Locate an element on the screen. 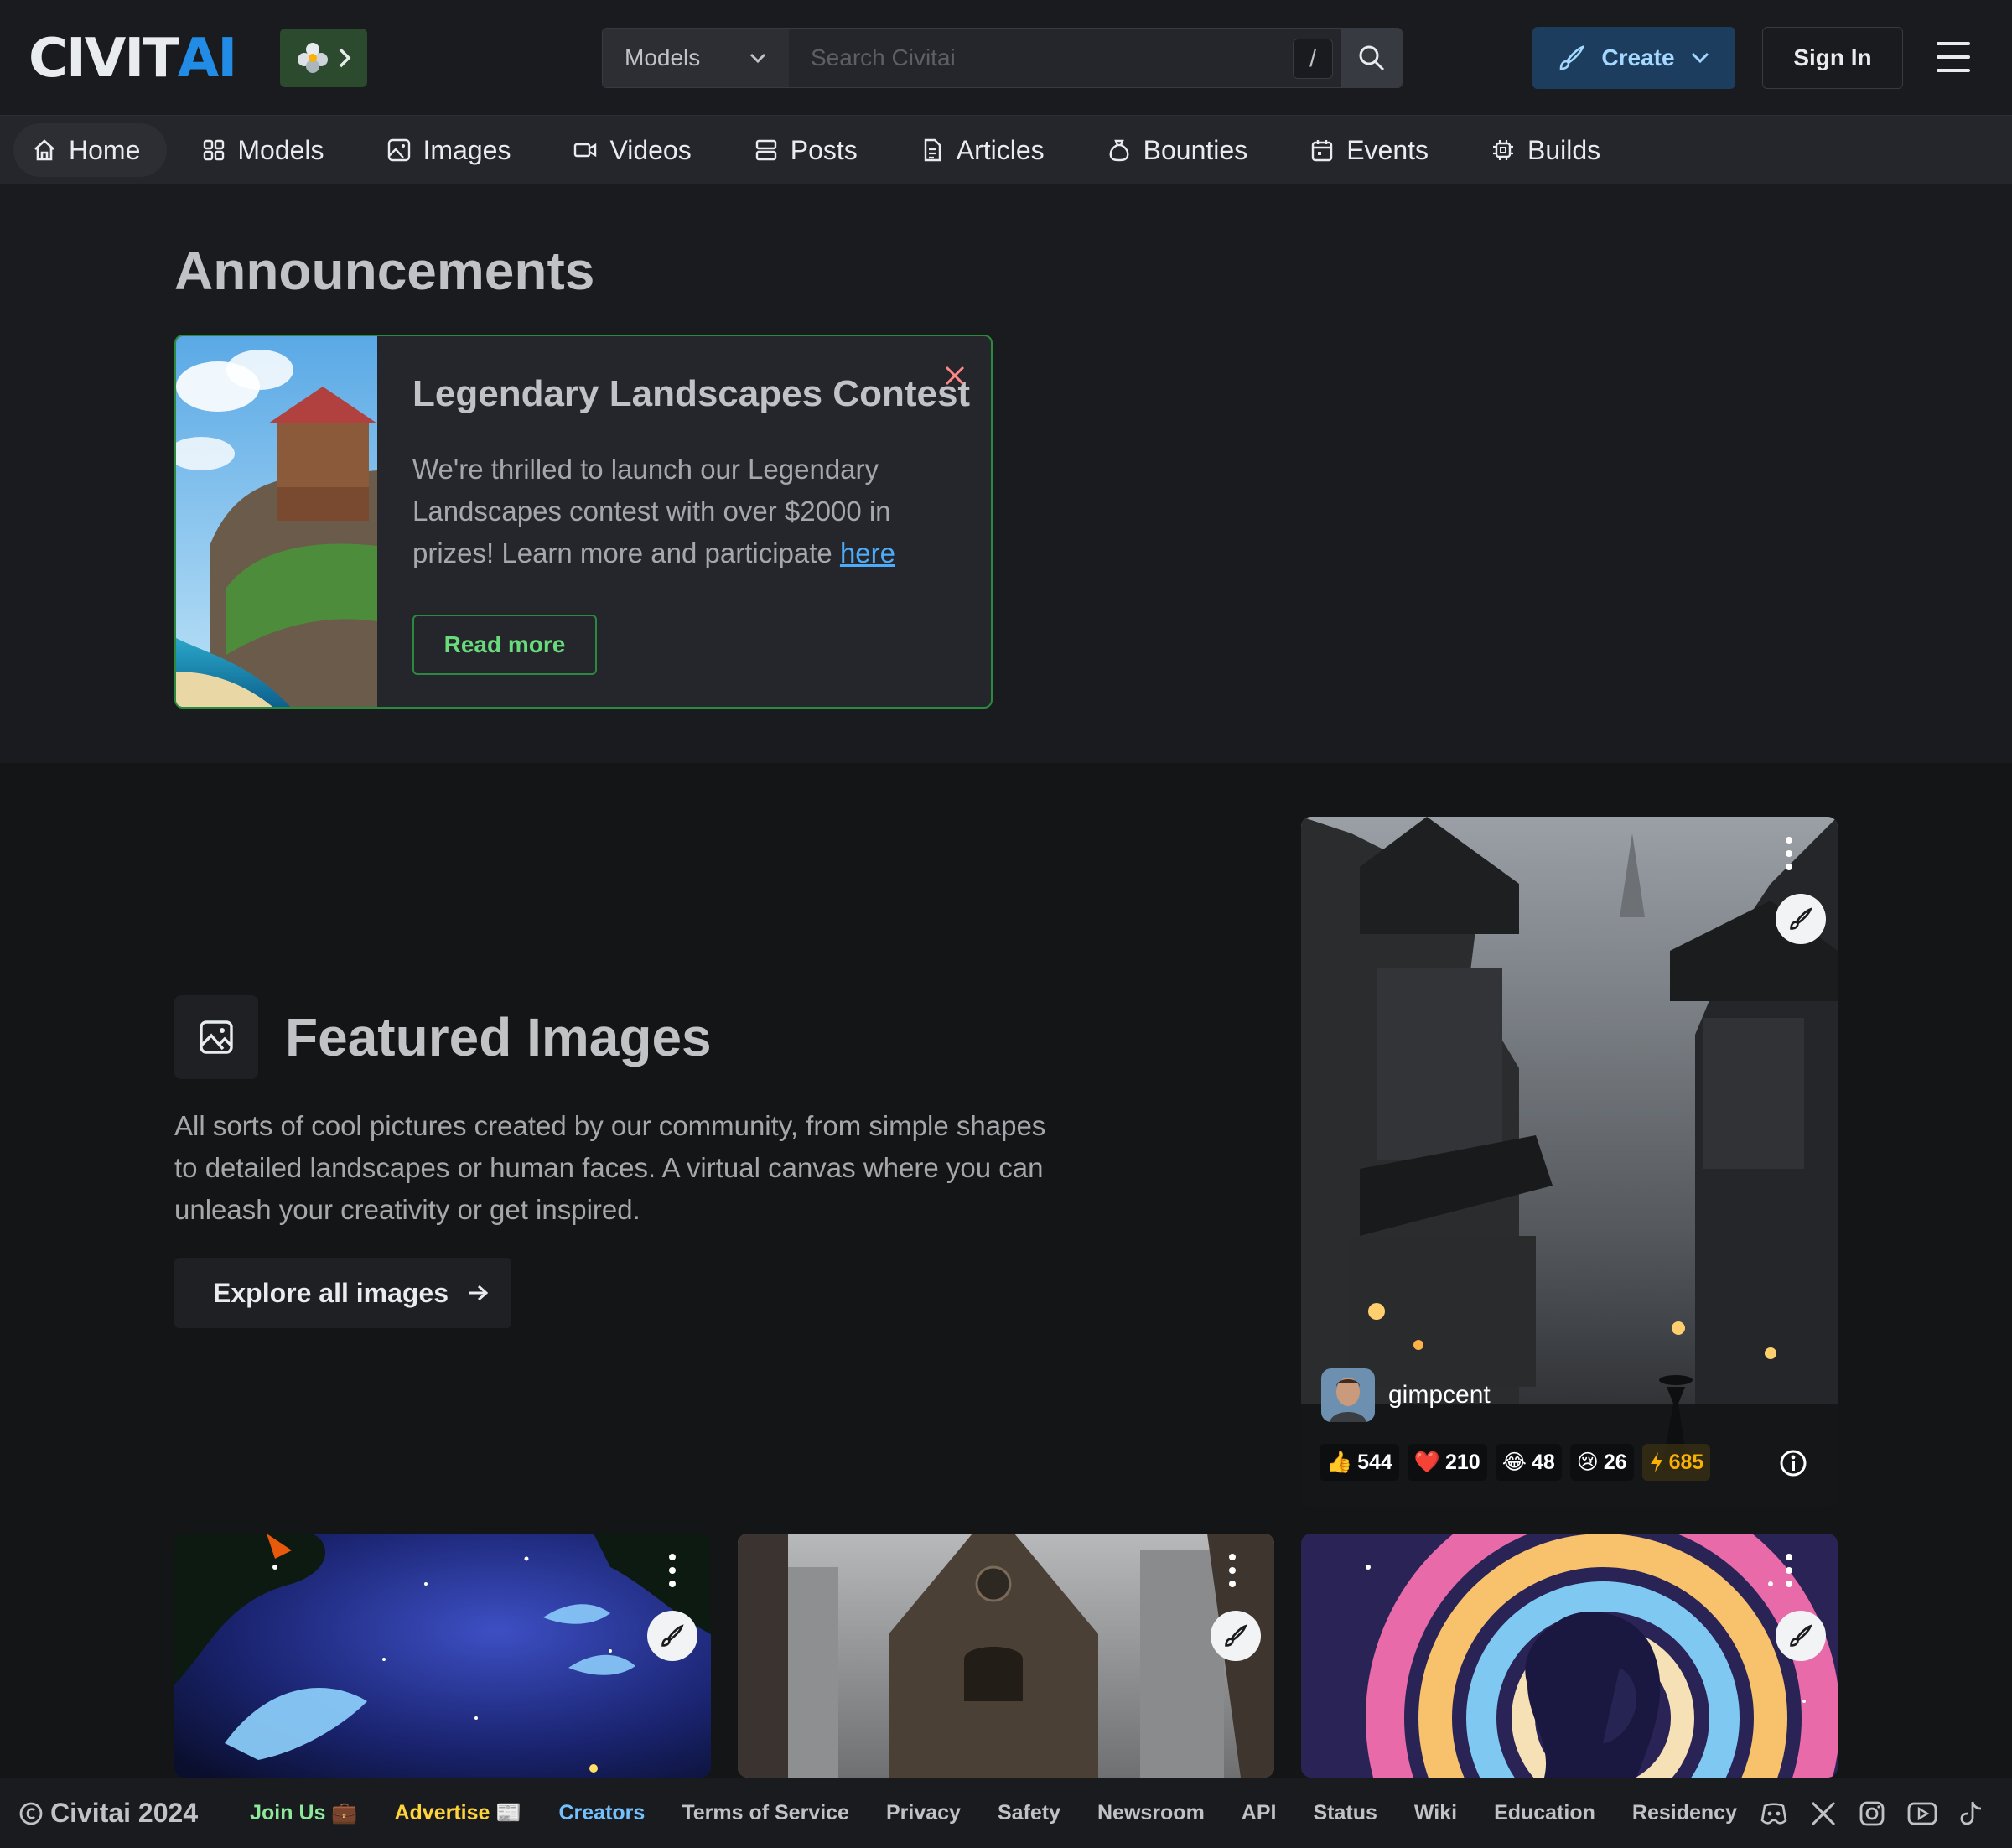  footer-link-privacy: Privacy is located at coordinates (923, 1813).